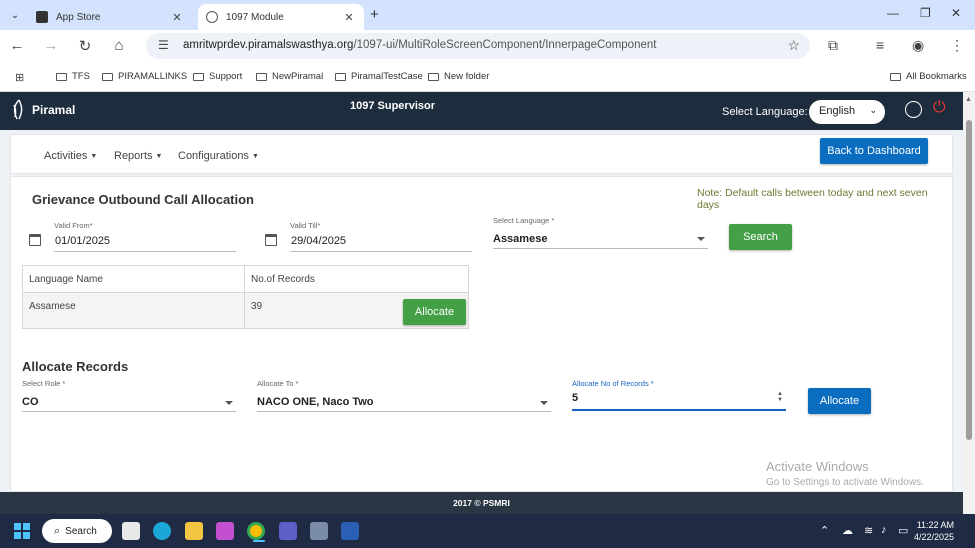 Image resolution: width=975 pixels, height=548 pixels. What do you see at coordinates (874, 151) in the screenshot?
I see `back-to-dashboard-button: Back to Dashboard` at bounding box center [874, 151].